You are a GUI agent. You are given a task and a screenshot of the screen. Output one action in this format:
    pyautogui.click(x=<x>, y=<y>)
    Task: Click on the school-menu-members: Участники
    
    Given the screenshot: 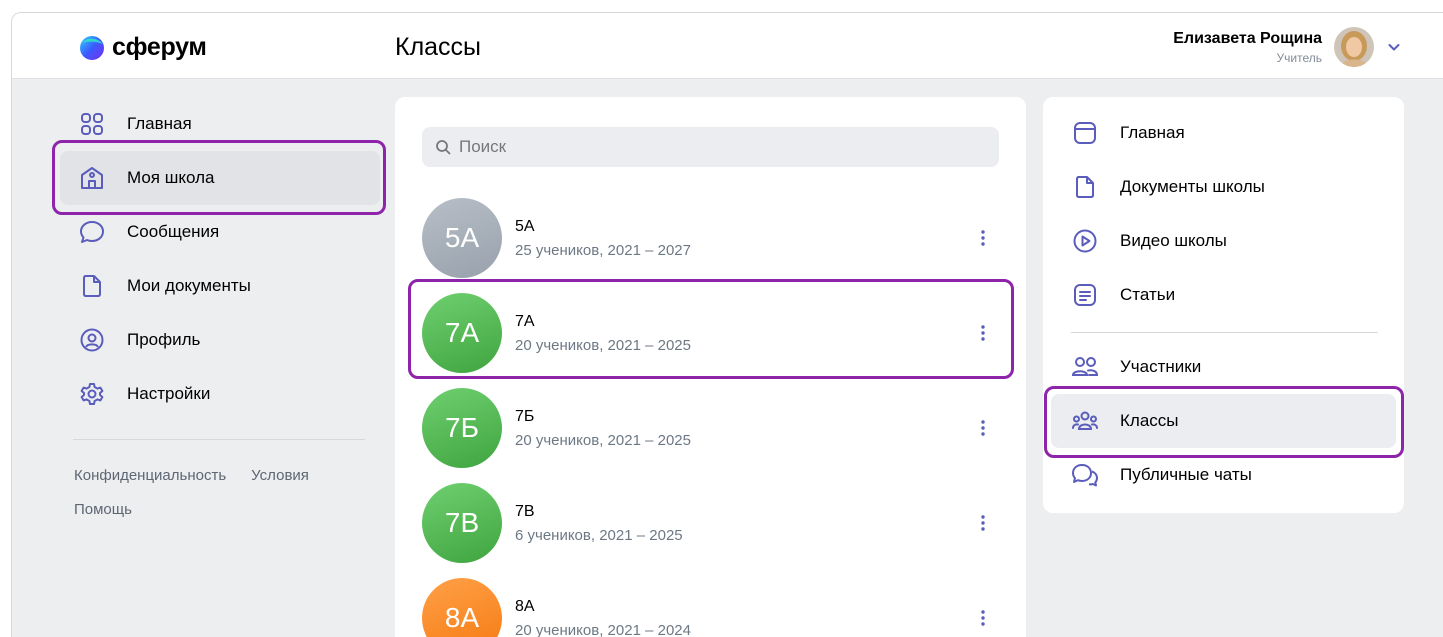 What is the action you would take?
    pyautogui.click(x=1223, y=367)
    